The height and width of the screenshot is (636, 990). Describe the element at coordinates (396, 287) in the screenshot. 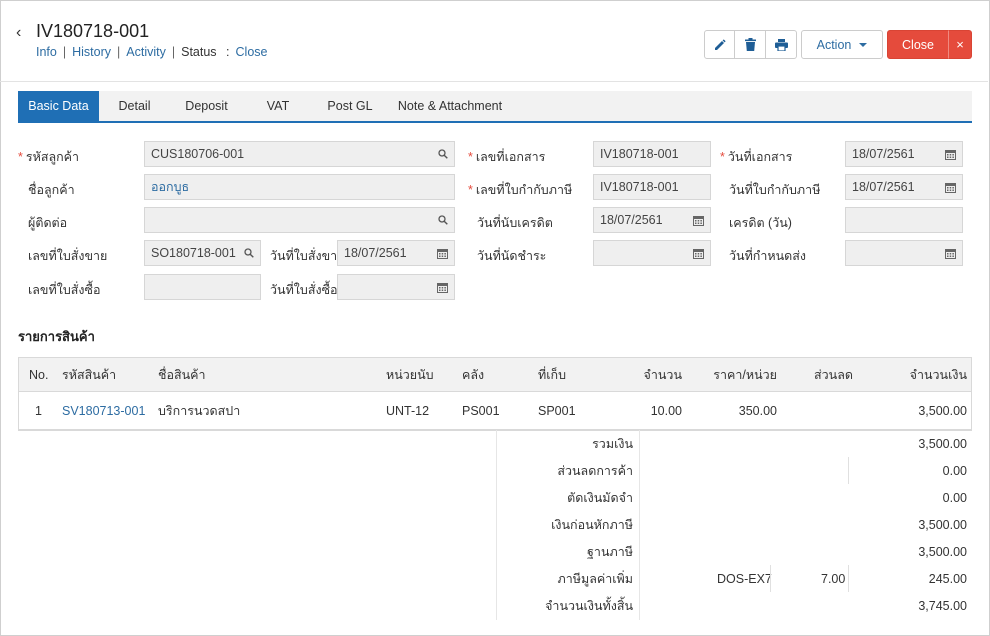

I see `po-date-field` at that location.